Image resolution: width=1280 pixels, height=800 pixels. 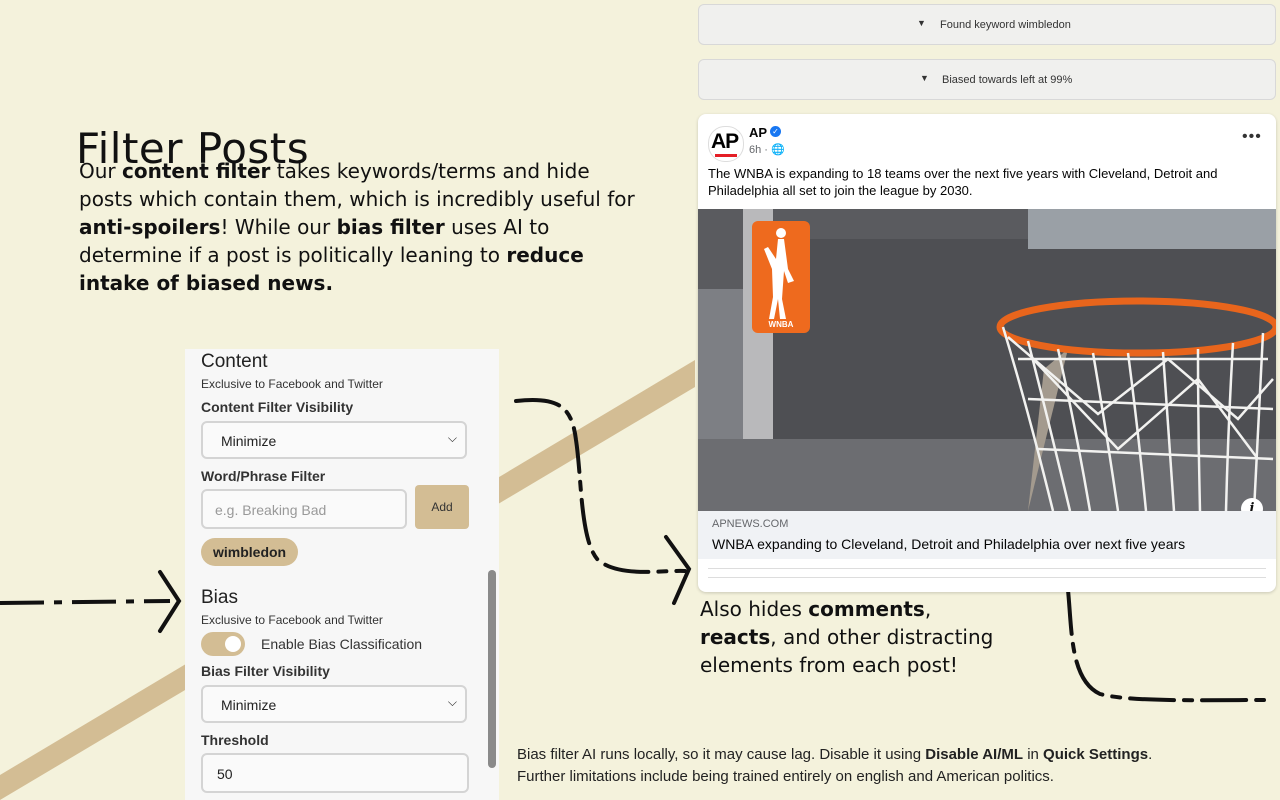 What do you see at coordinates (85, 602) in the screenshot?
I see `arrow-left-dashed` at bounding box center [85, 602].